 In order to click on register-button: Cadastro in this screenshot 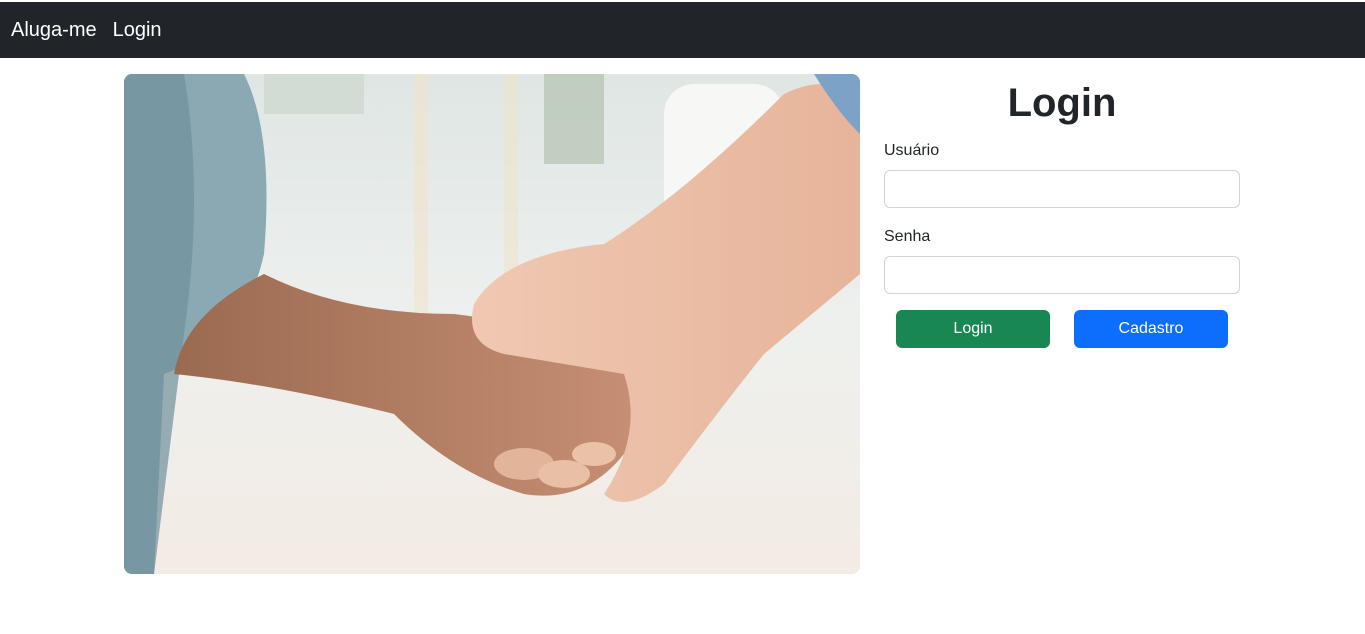, I will do `click(1151, 329)`.